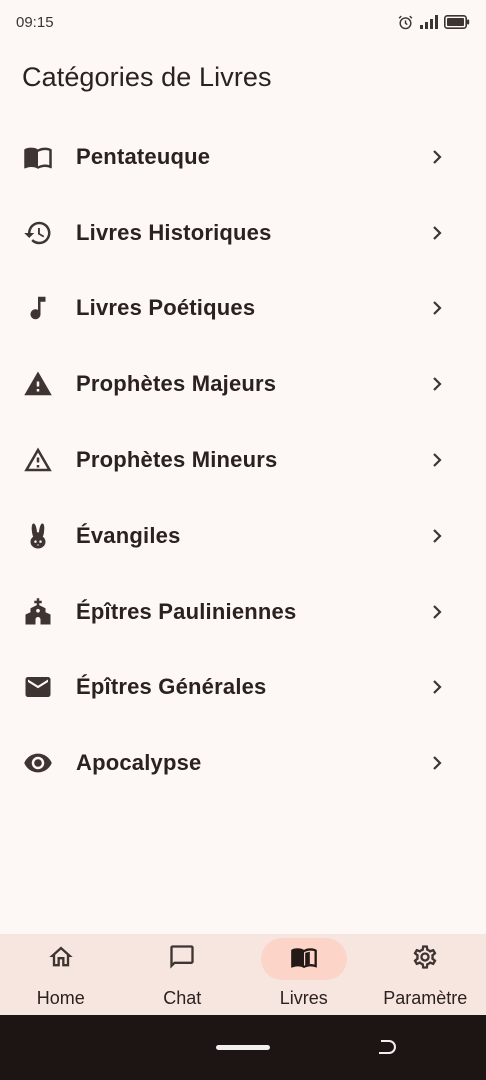 This screenshot has width=486, height=1080. What do you see at coordinates (182, 998) in the screenshot?
I see `nav-label: Chat` at bounding box center [182, 998].